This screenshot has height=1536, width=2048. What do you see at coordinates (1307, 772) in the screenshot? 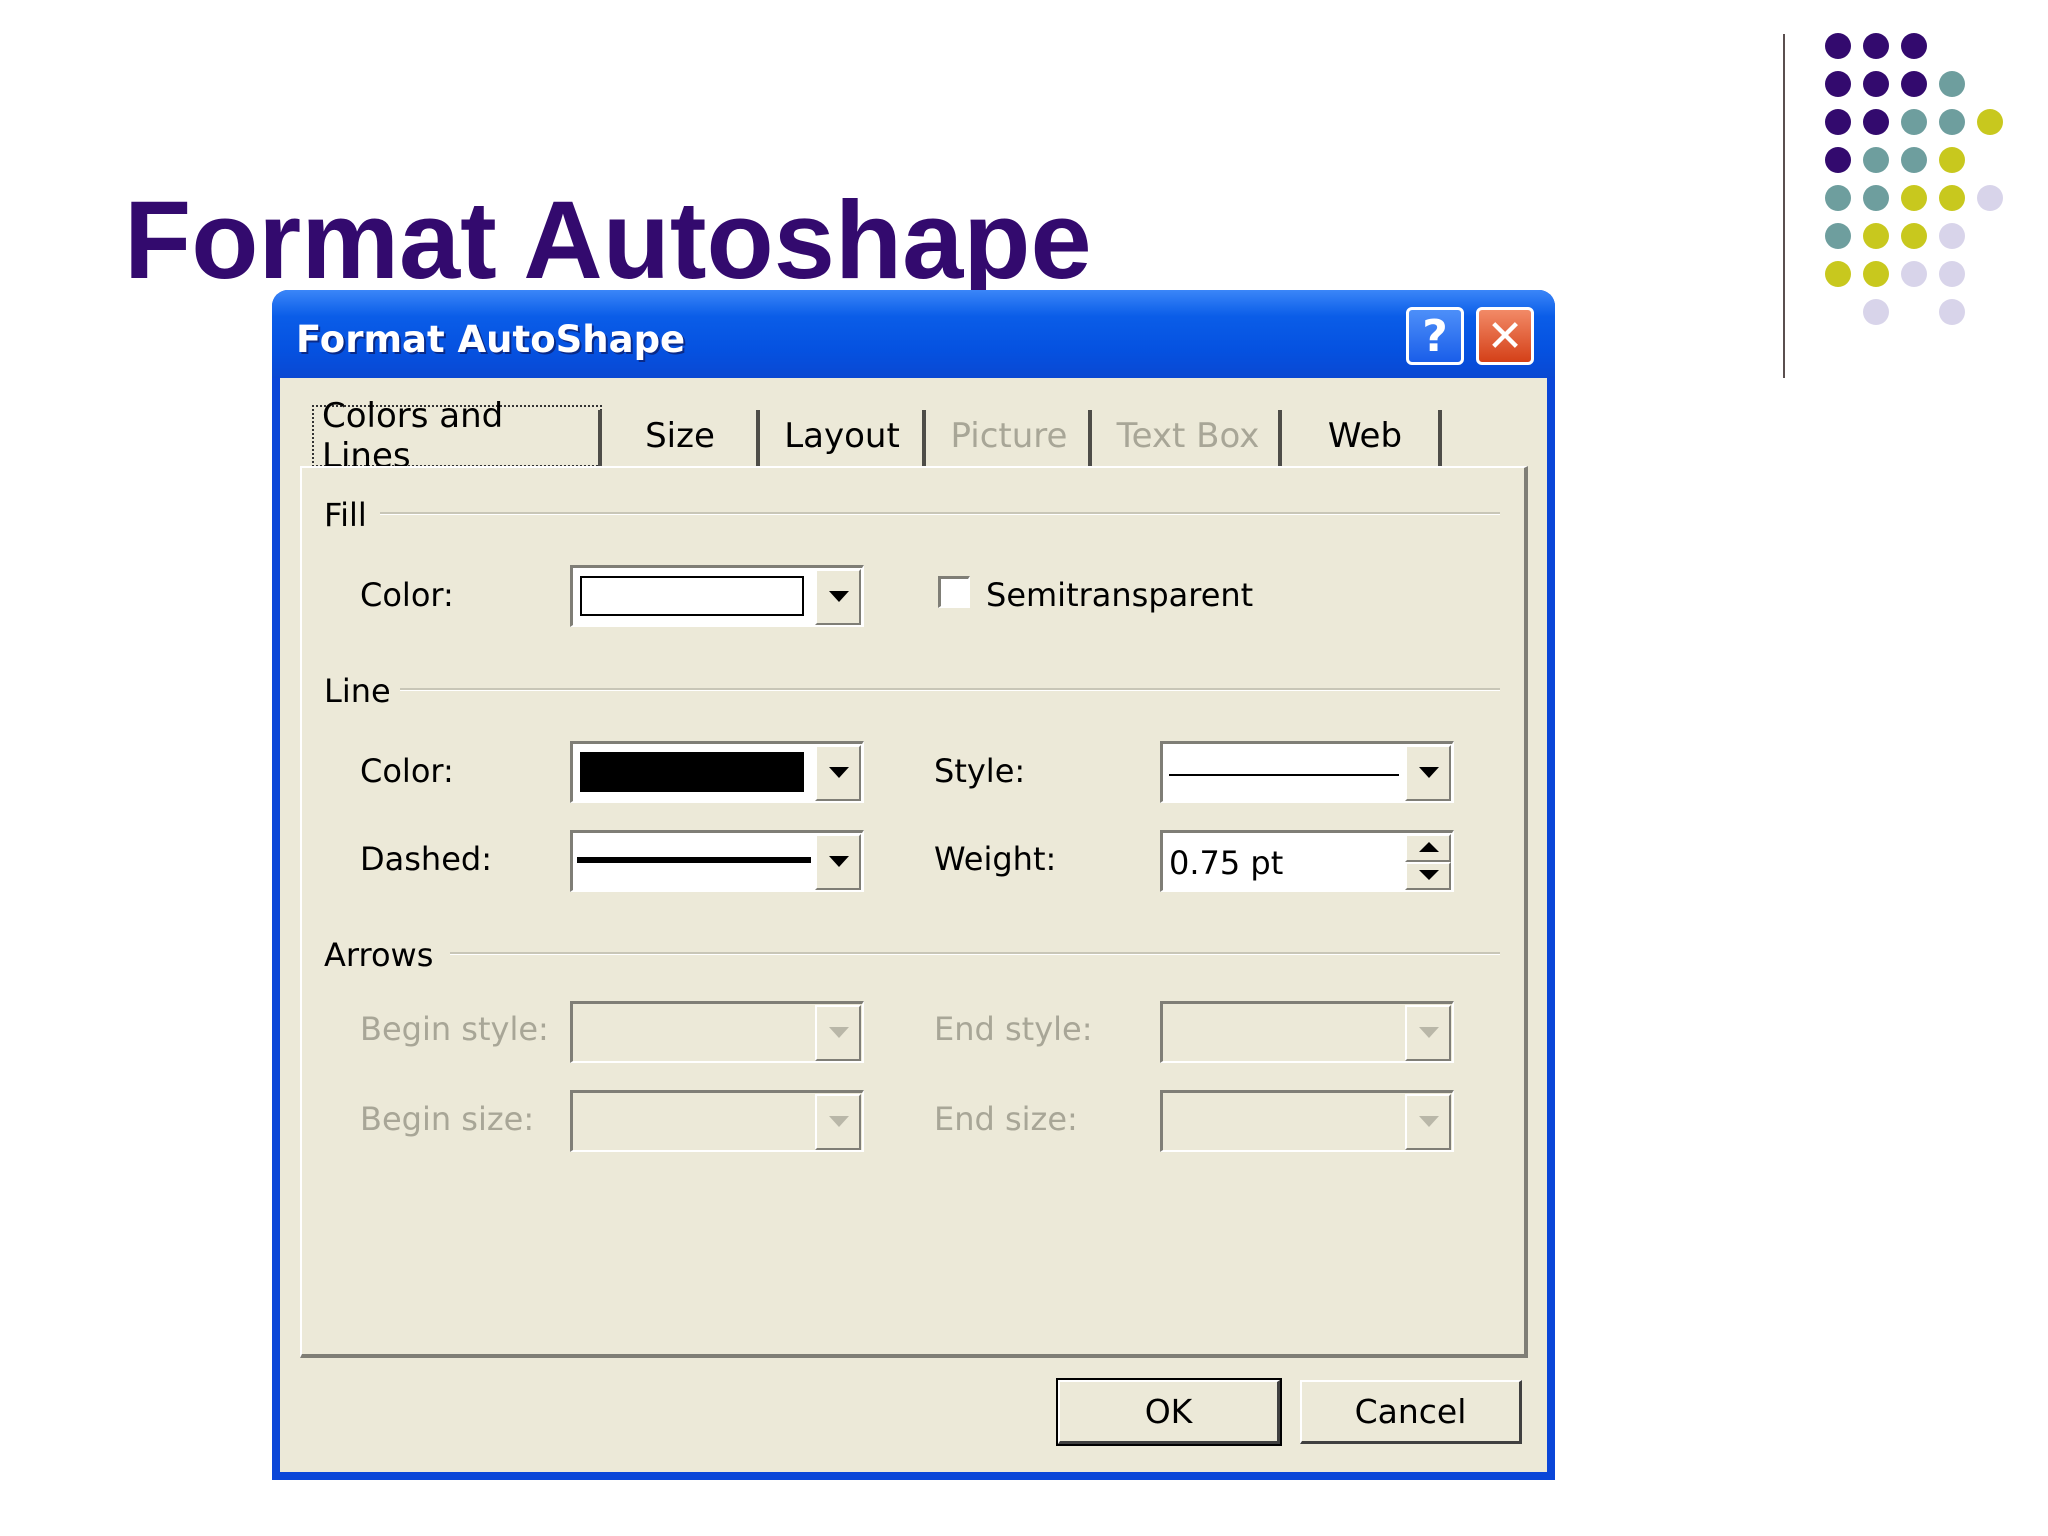
I see `line-style-dropdown` at bounding box center [1307, 772].